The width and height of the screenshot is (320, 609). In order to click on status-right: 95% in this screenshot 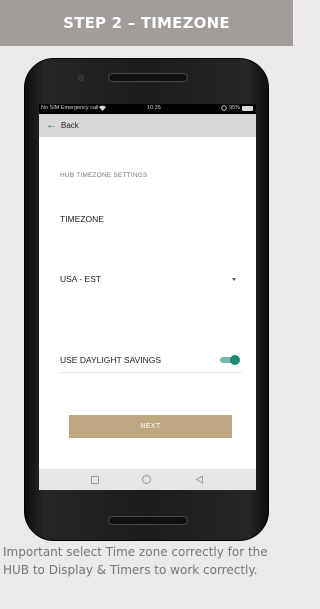, I will do `click(237, 108)`.